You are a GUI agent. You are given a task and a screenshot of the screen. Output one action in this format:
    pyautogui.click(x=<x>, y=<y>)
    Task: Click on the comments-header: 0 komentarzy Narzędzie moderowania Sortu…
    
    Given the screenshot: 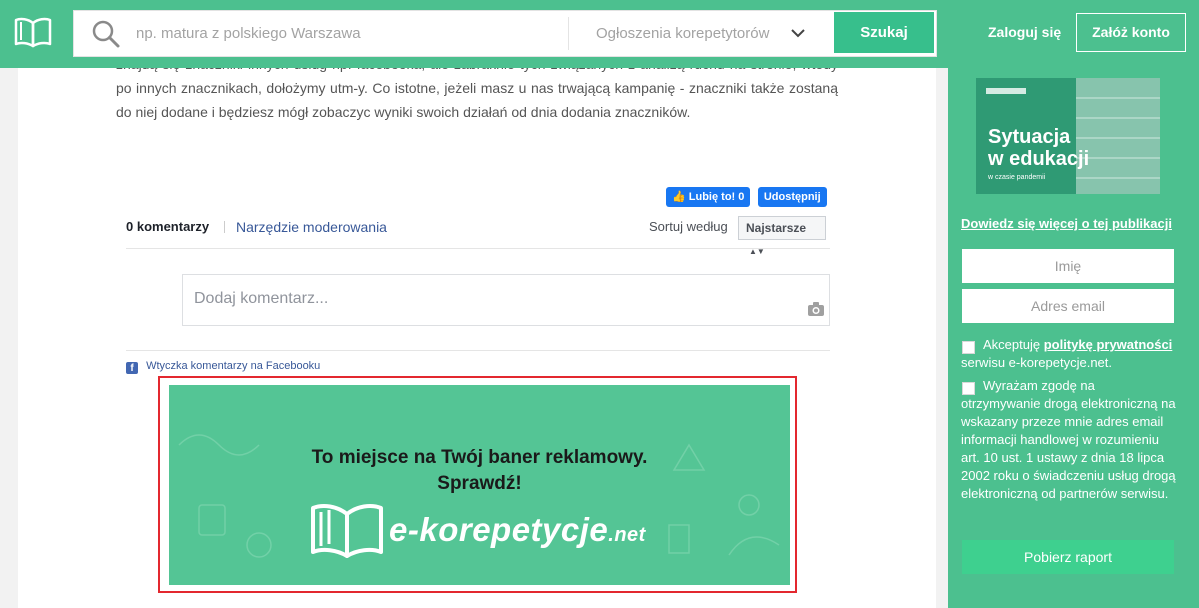 What is the action you would take?
    pyautogui.click(x=478, y=234)
    